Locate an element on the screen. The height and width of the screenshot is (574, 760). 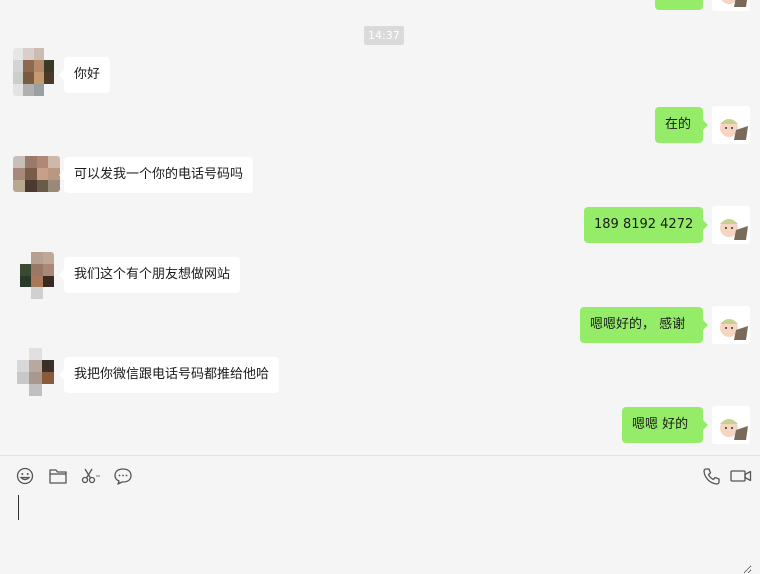
folder-icon is located at coordinates (58, 476).